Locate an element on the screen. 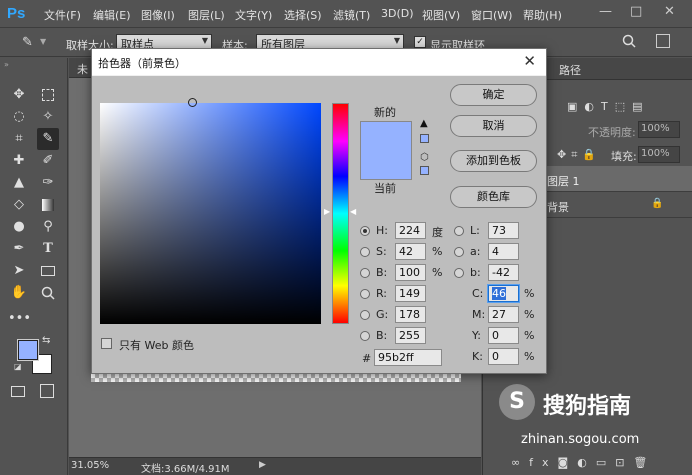 The width and height of the screenshot is (692, 475). swap-colors-icon: ⇆ is located at coordinates (46, 340).